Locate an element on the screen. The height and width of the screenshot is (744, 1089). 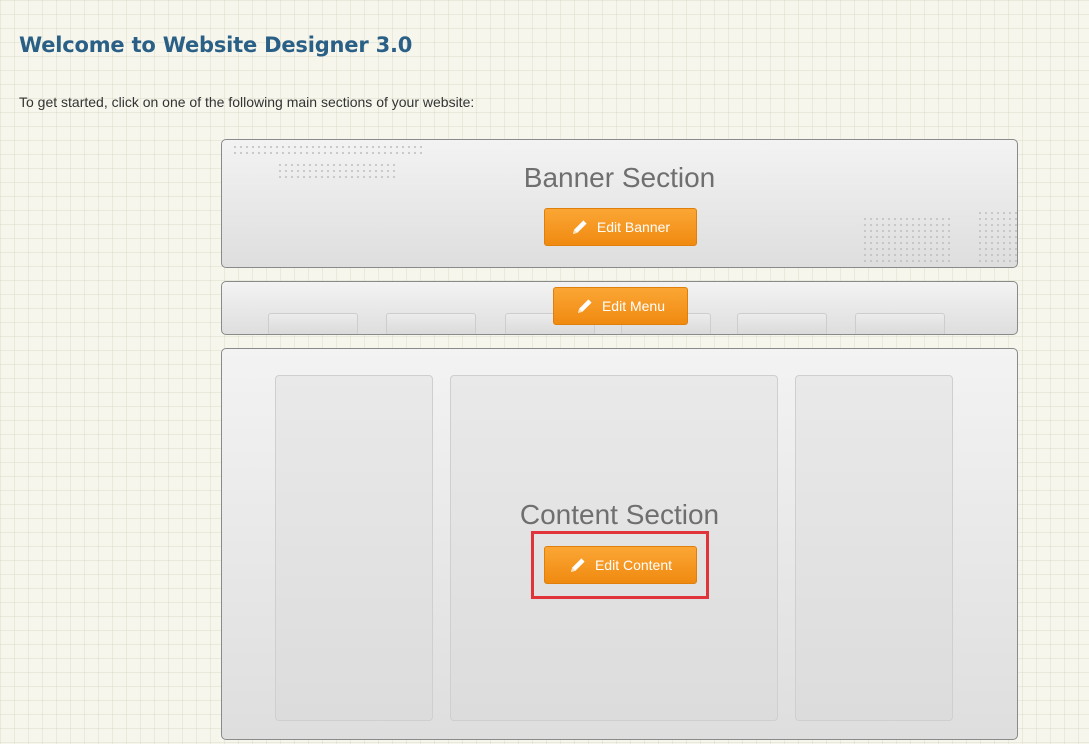
edit-menu-button: Edit Menu is located at coordinates (620, 306).